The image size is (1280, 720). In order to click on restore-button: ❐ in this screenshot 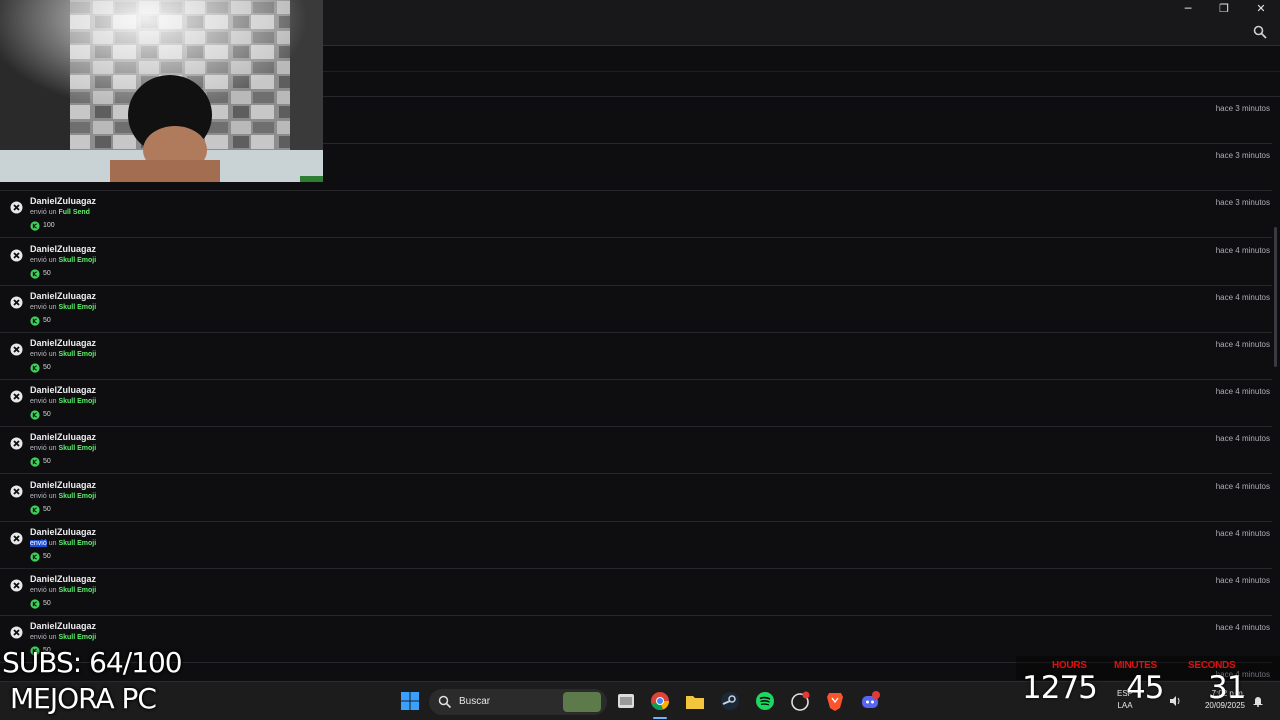, I will do `click(1224, 9)`.